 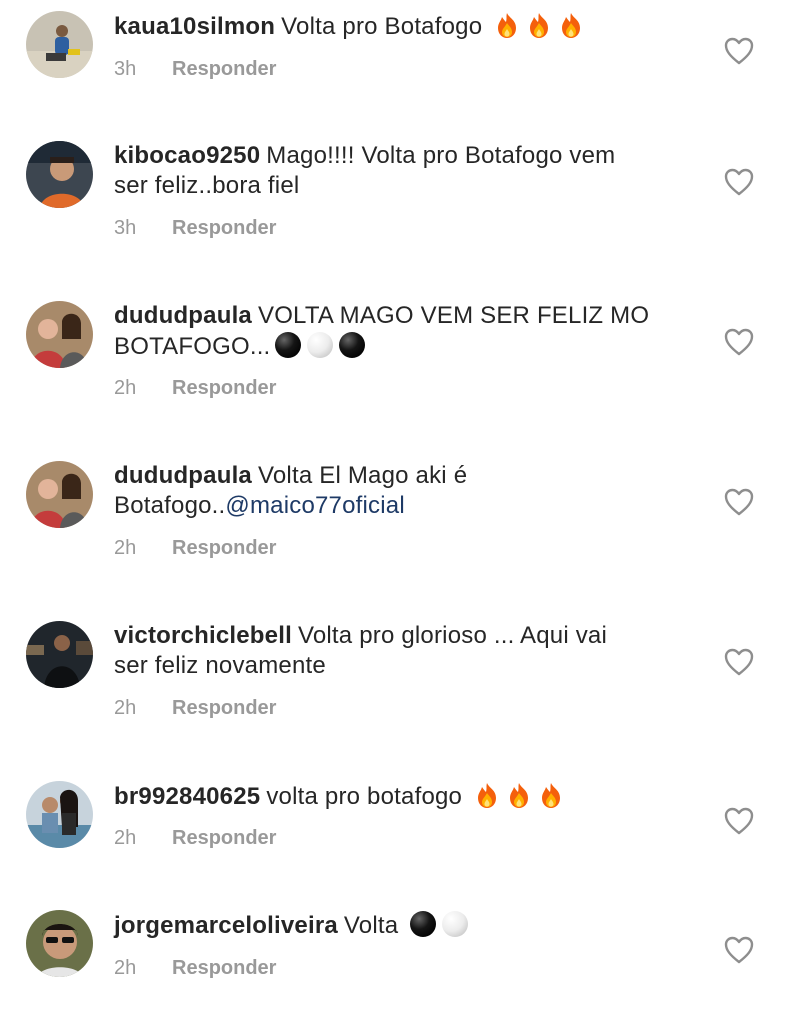 I want to click on comment-body-continued: Botafogo.., so click(x=170, y=505).